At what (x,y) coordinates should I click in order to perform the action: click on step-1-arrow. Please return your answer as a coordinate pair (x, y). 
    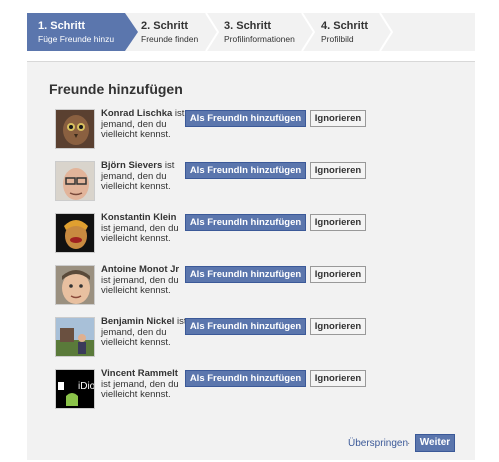
    Looking at the image, I should click on (131, 32).